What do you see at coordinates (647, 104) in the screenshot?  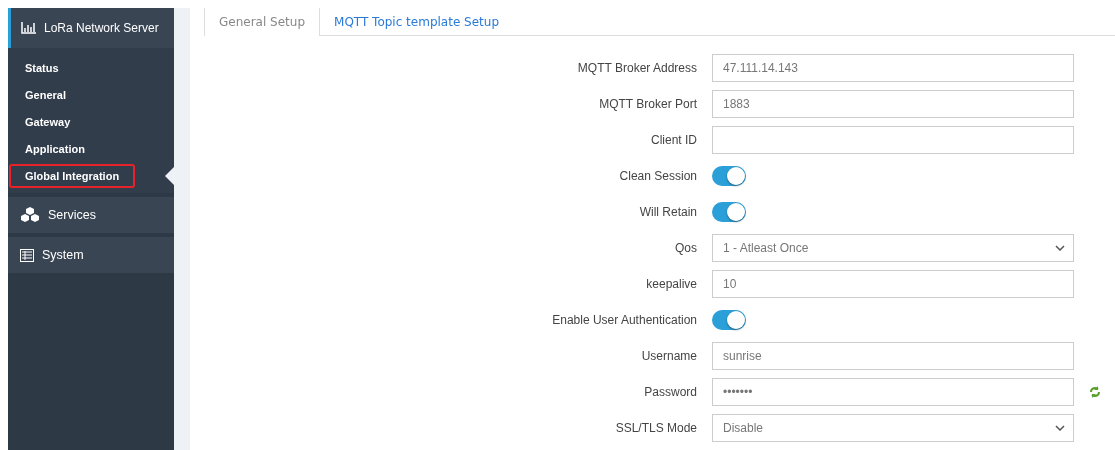 I see `field-label: MQTT Broker Port` at bounding box center [647, 104].